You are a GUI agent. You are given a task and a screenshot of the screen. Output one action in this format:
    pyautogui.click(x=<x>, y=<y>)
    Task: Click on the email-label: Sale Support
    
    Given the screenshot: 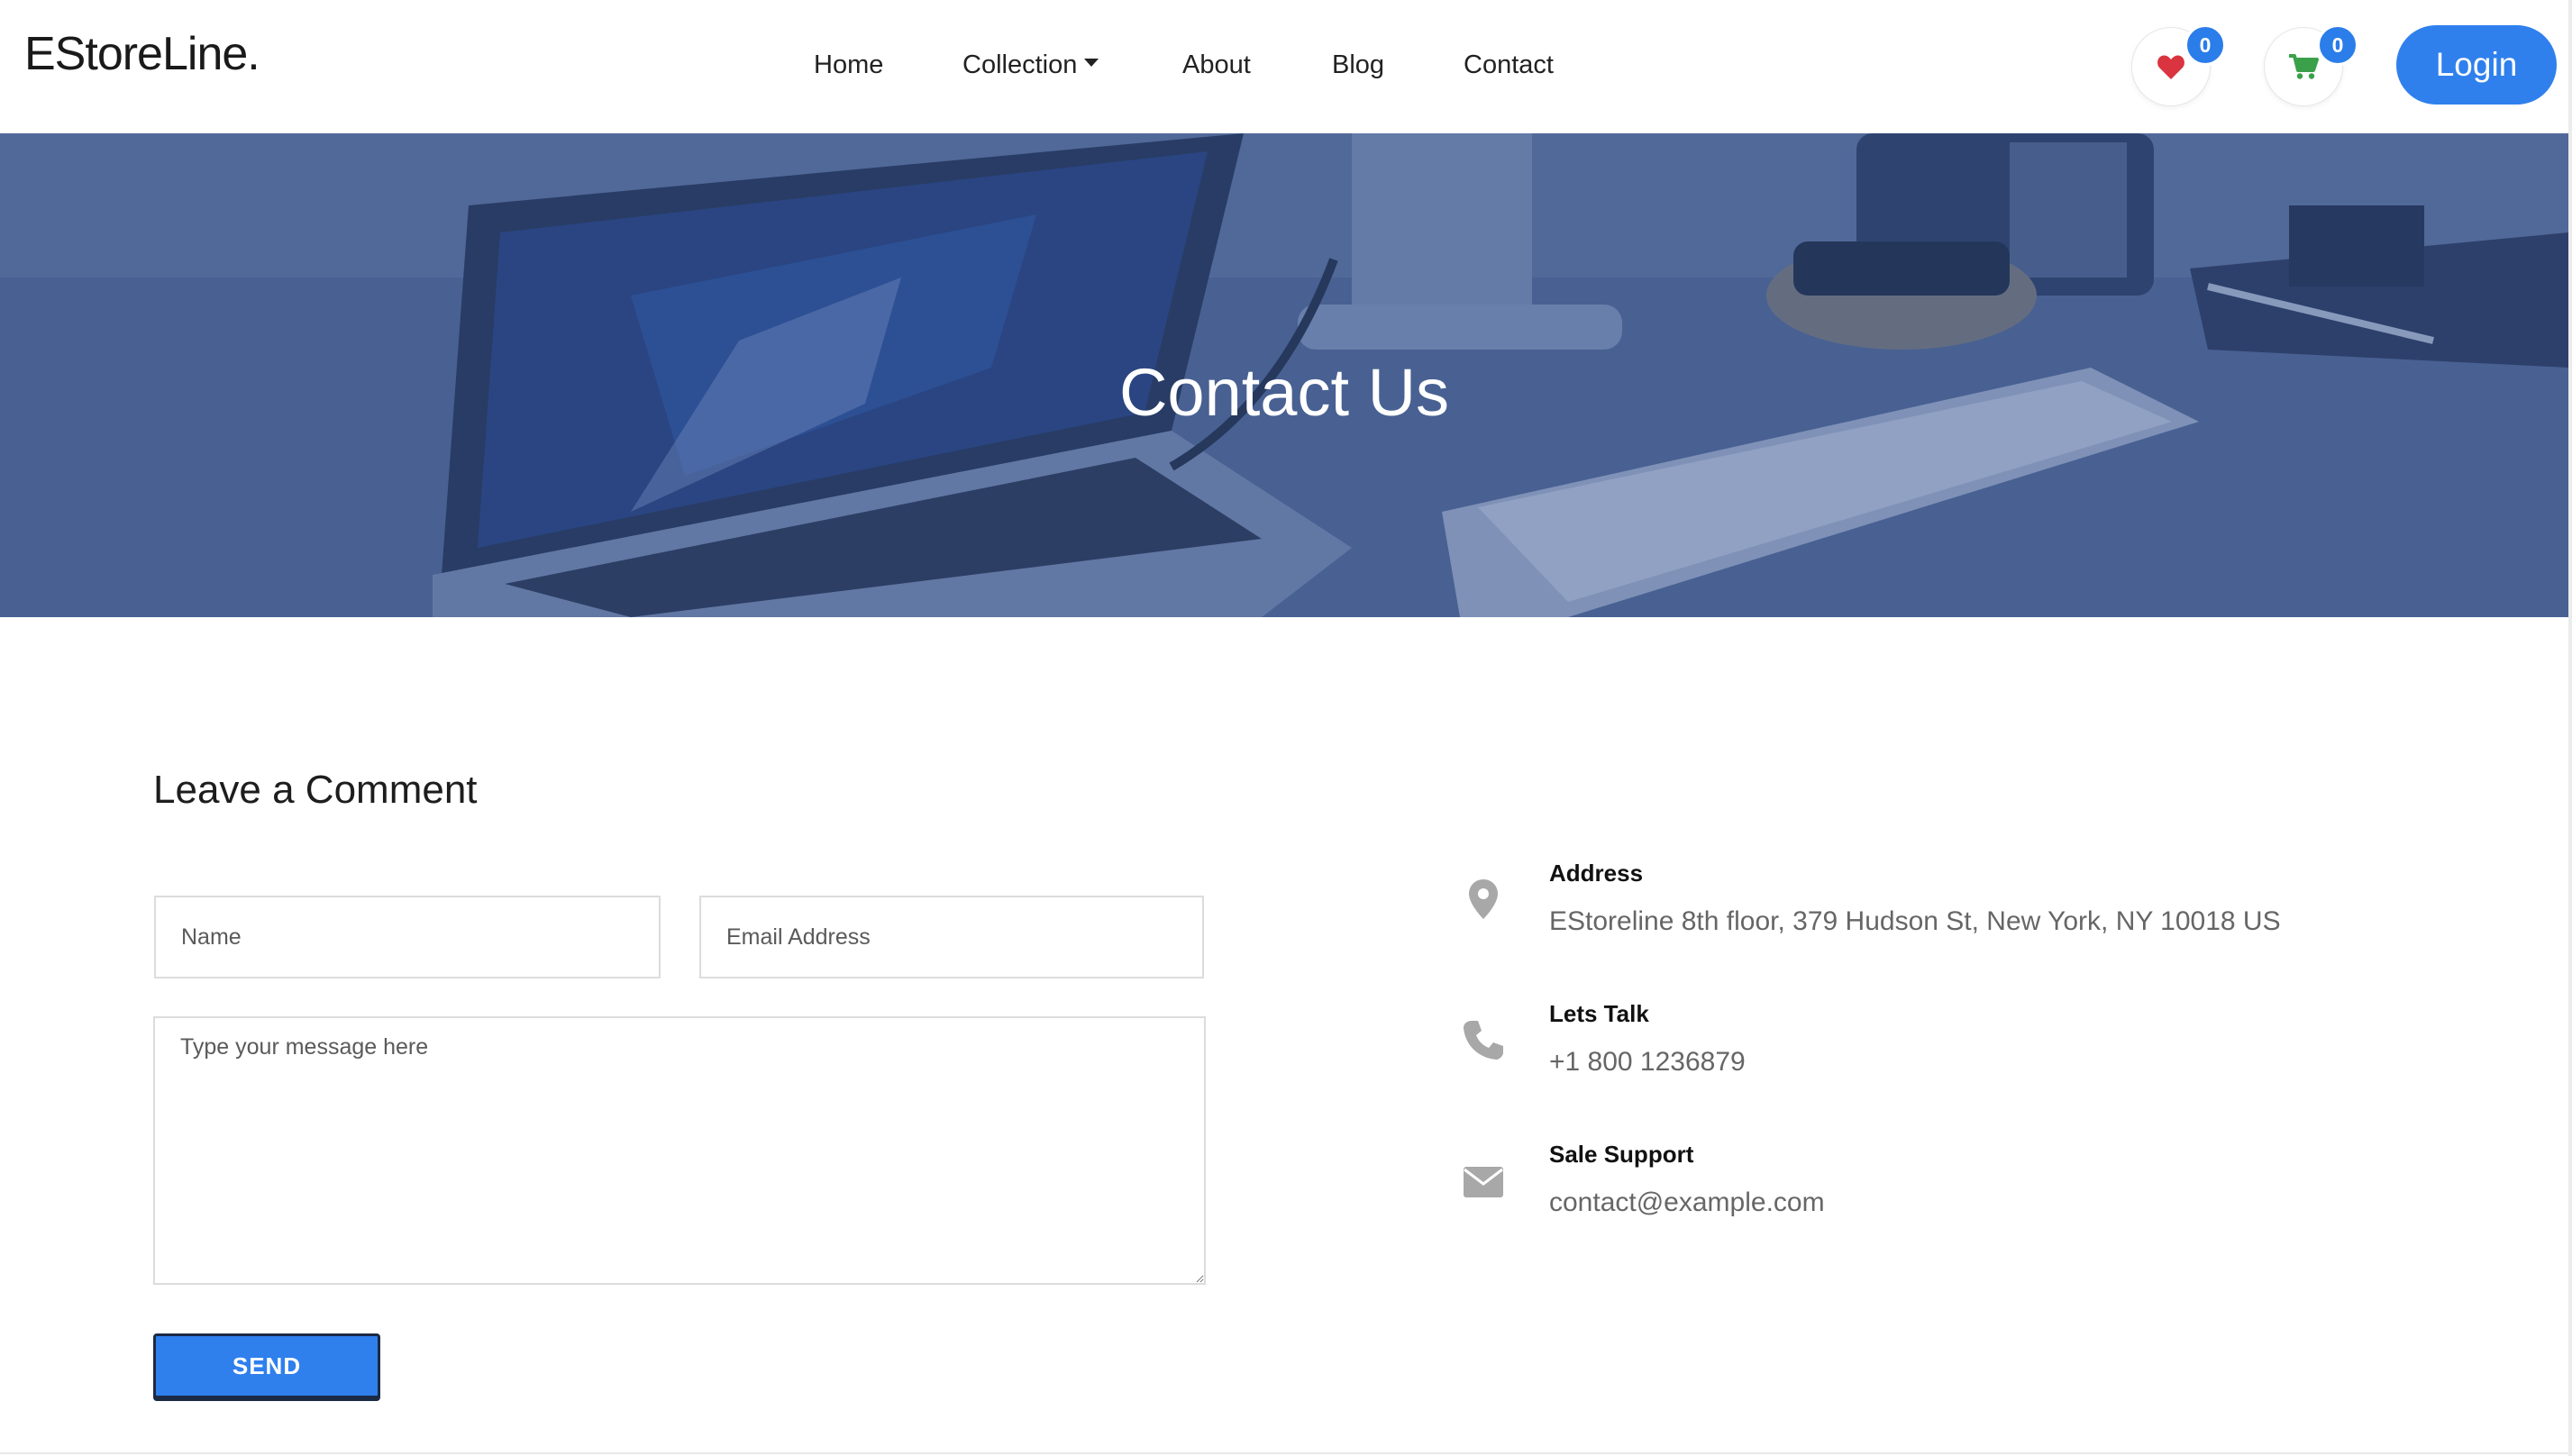 What is the action you would take?
    pyautogui.click(x=1621, y=1155)
    